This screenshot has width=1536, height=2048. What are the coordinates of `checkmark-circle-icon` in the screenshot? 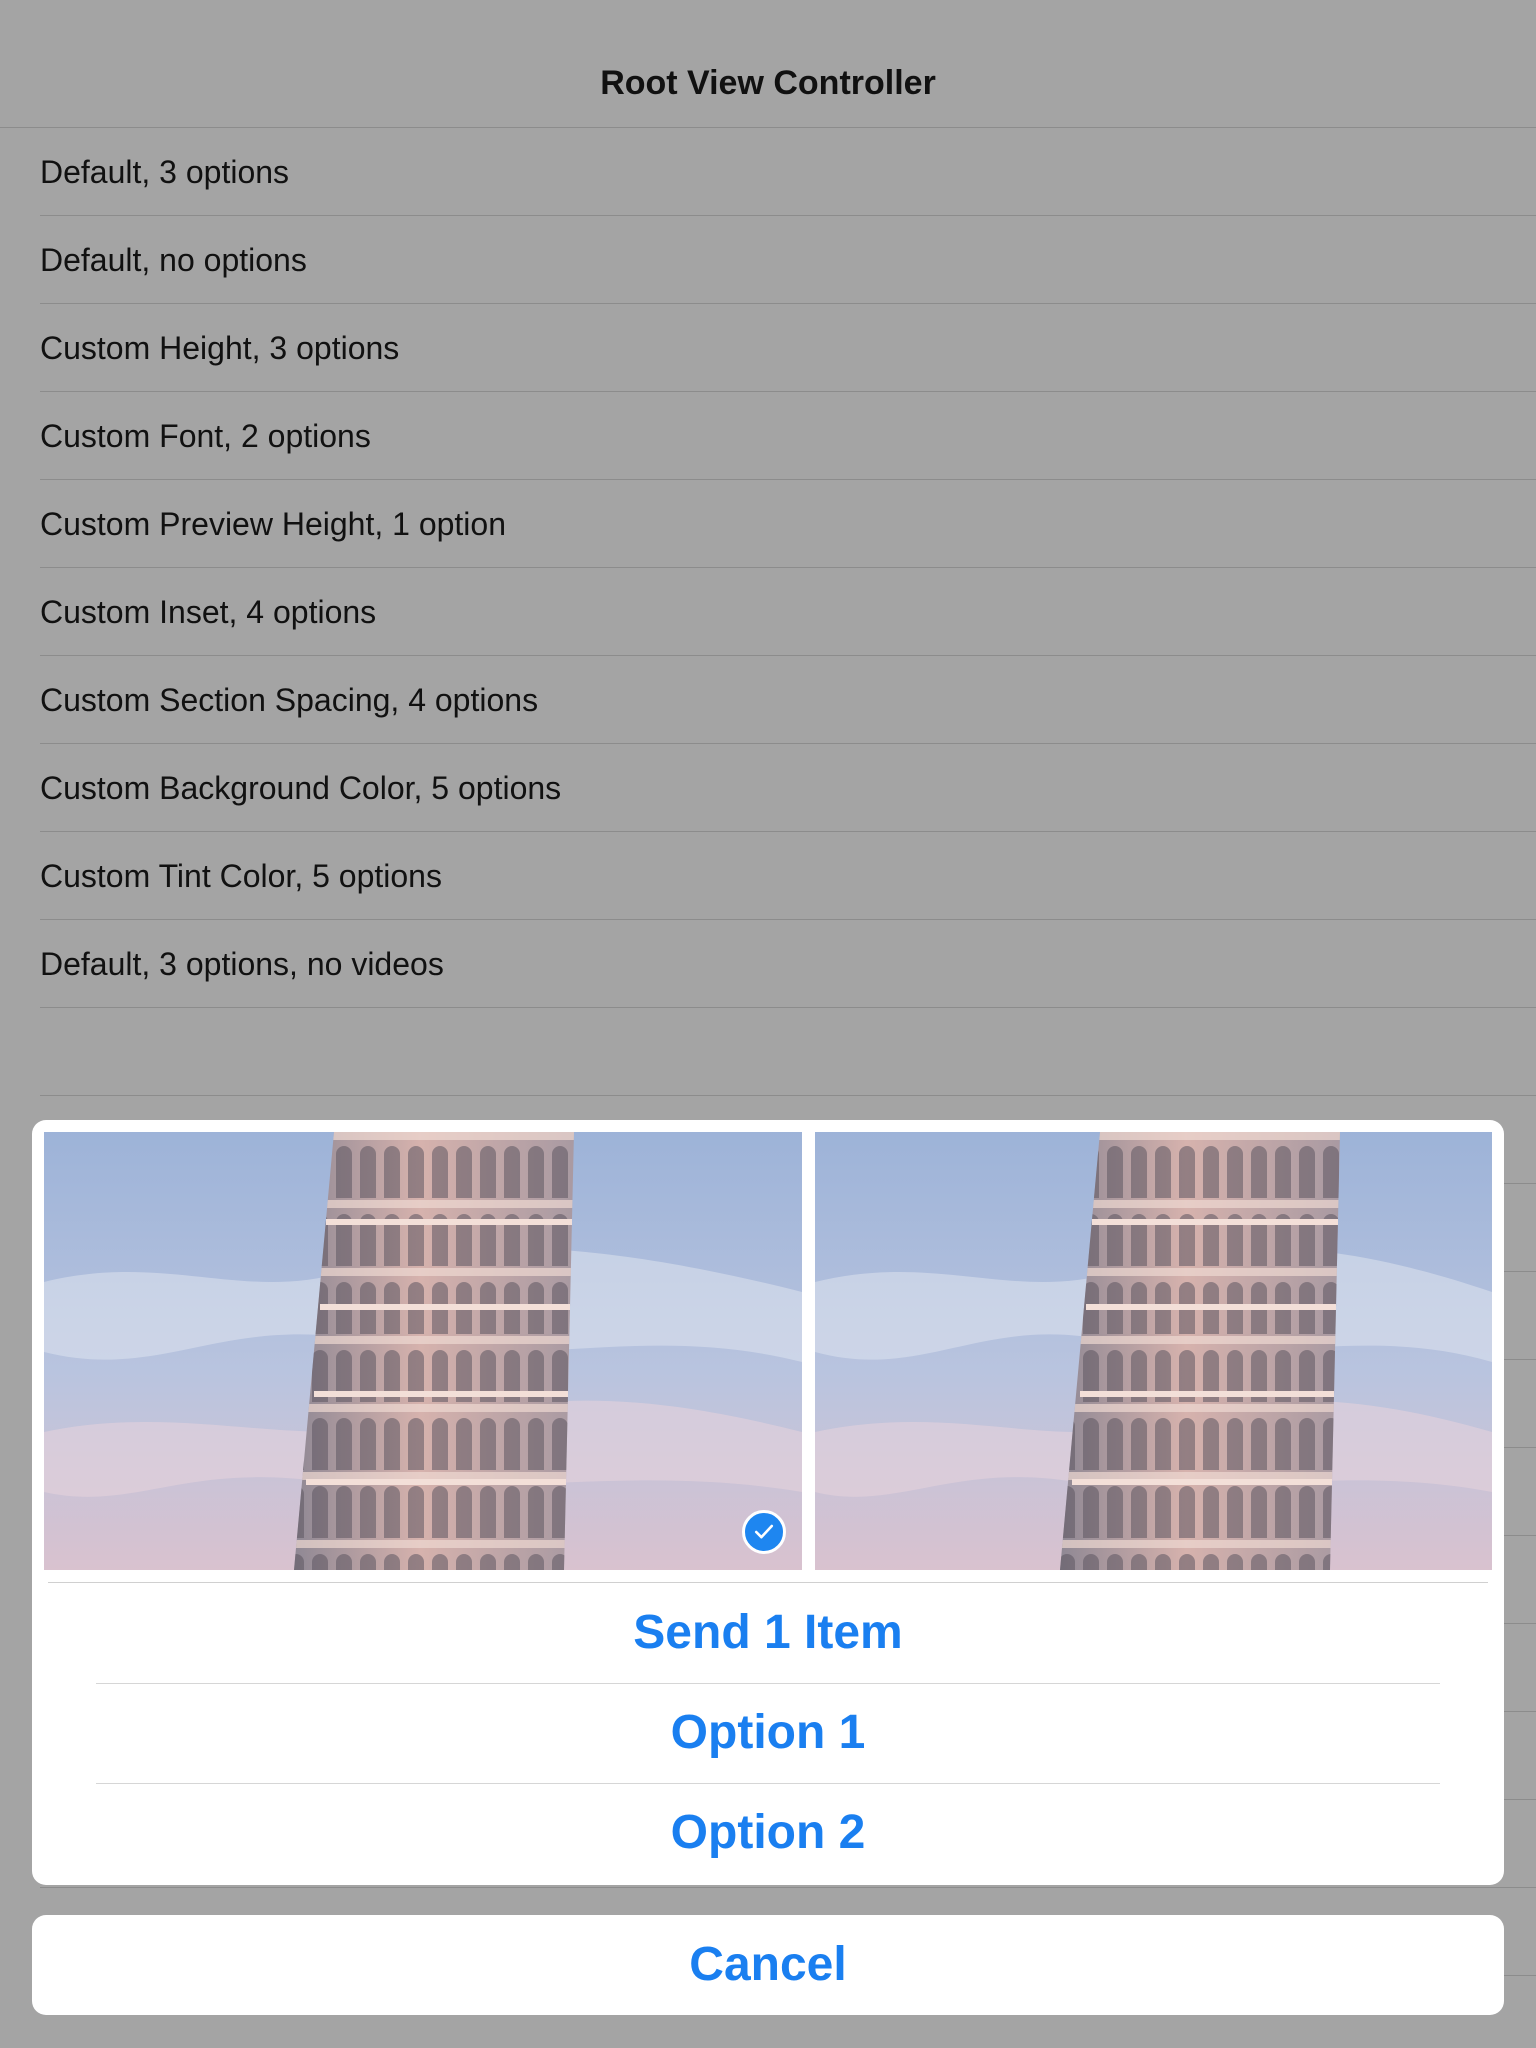 It's located at (764, 1532).